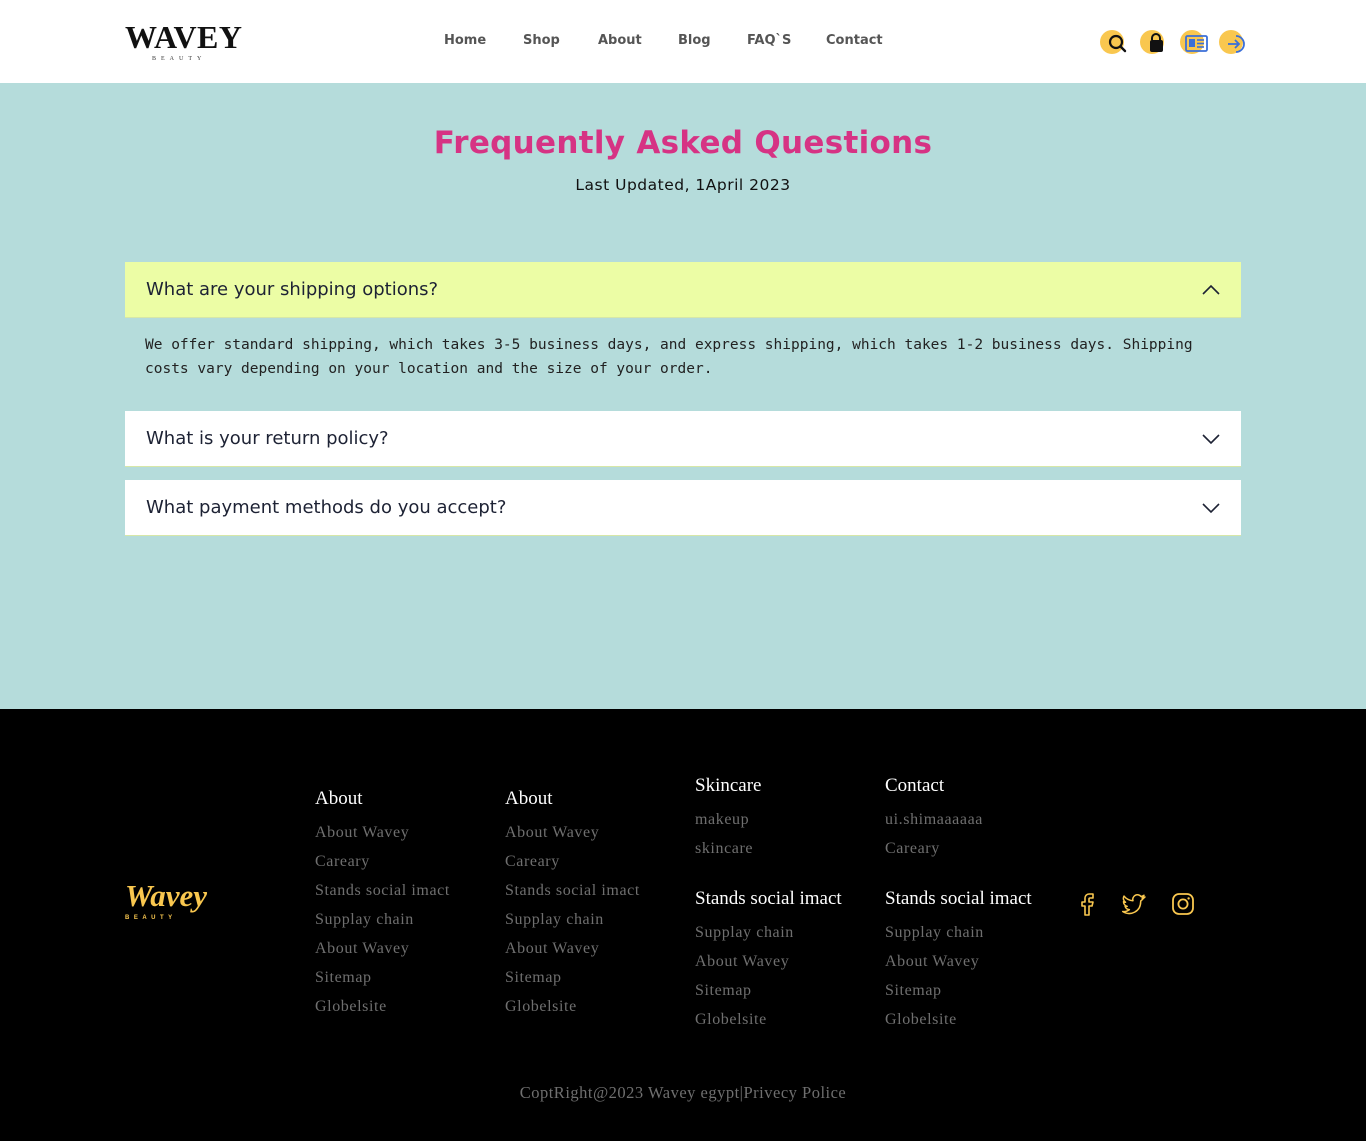  I want to click on footer-column-skincare: Skincare makeup skincare, so click(728, 819).